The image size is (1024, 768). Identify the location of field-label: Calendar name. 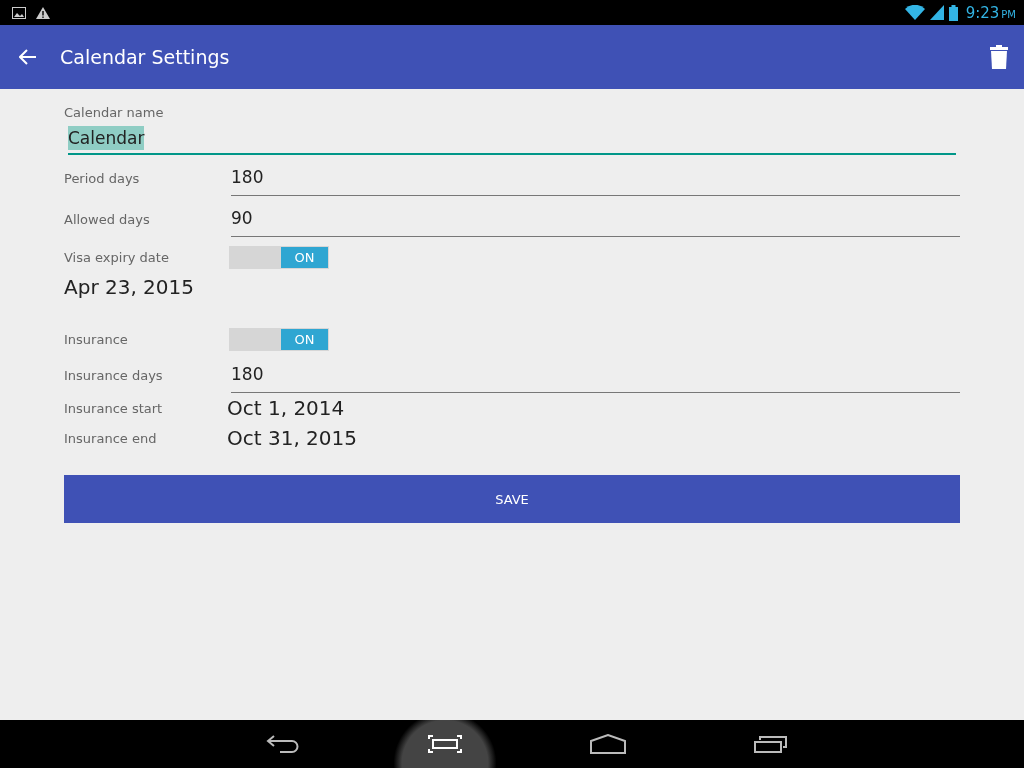
(114, 113).